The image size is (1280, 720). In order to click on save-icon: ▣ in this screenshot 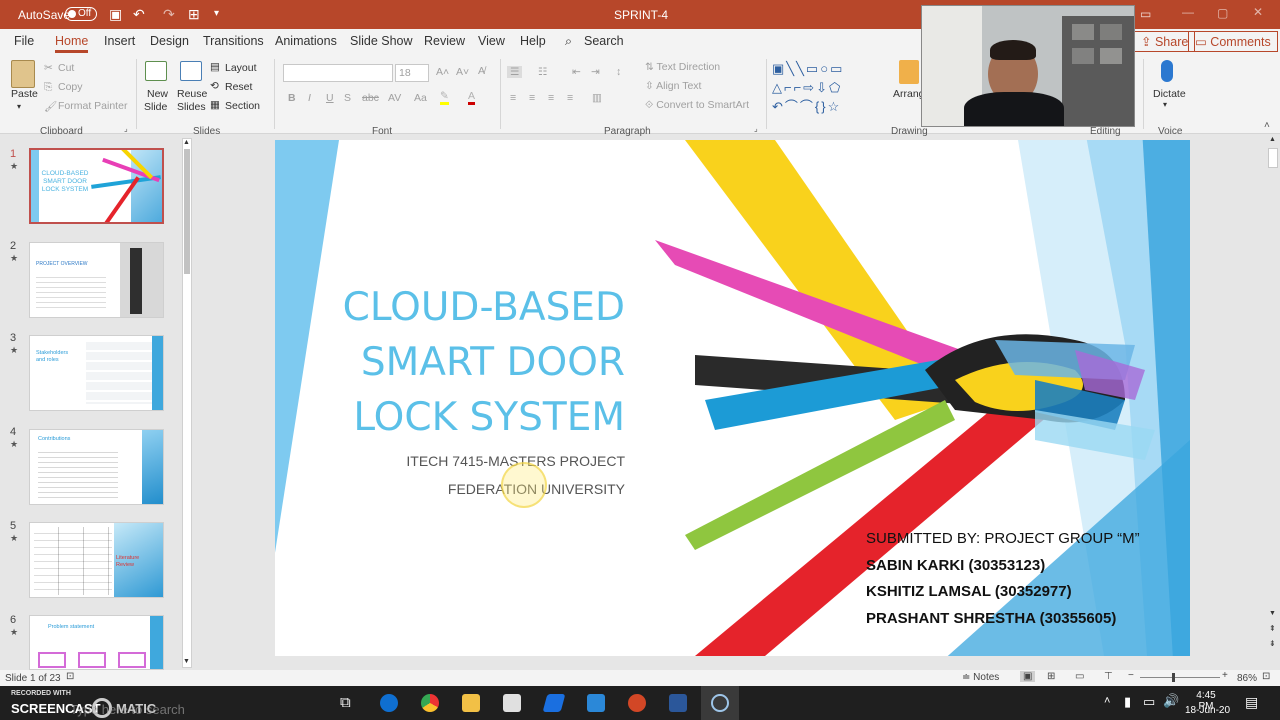, I will do `click(115, 14)`.